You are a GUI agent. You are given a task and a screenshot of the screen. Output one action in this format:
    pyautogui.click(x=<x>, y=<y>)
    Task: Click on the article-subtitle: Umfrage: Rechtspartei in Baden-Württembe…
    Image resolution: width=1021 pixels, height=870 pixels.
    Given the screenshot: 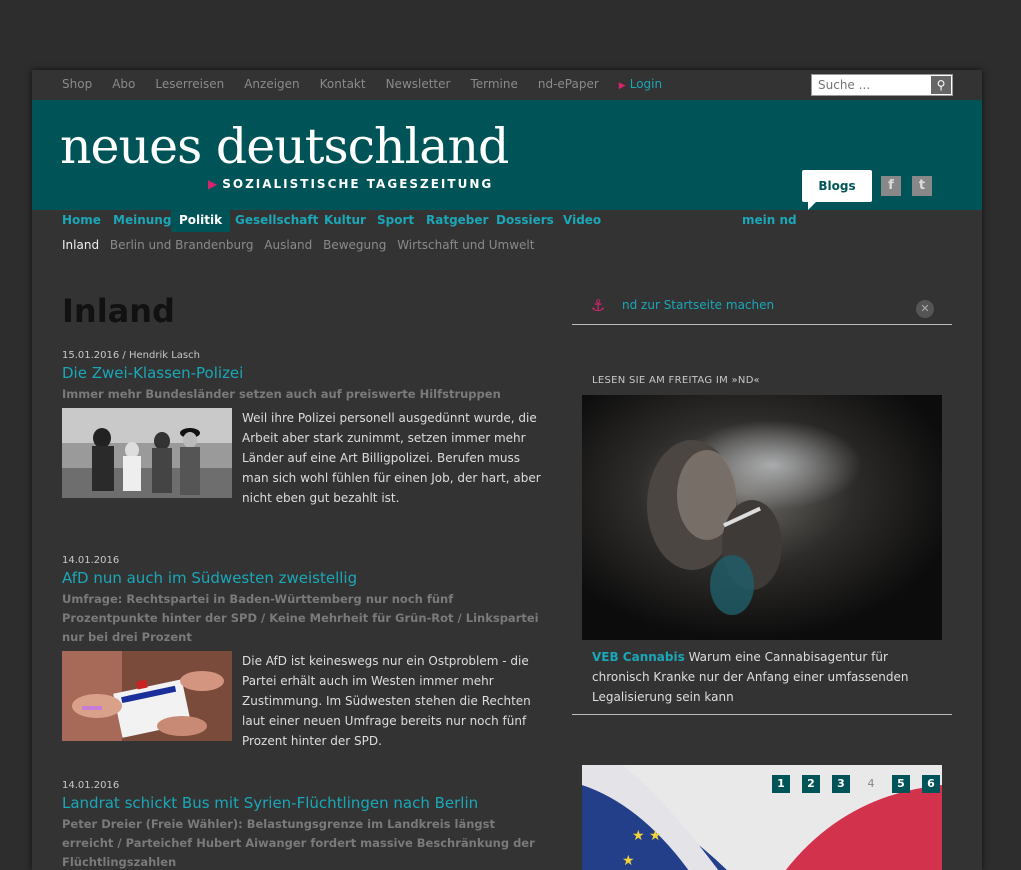 What is the action you would take?
    pyautogui.click(x=300, y=618)
    